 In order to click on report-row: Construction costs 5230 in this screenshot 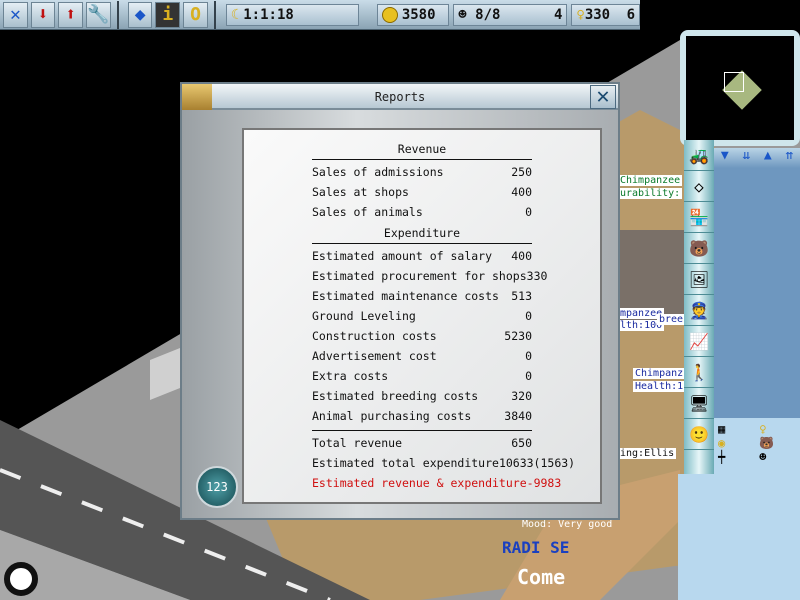, I will do `click(422, 336)`.